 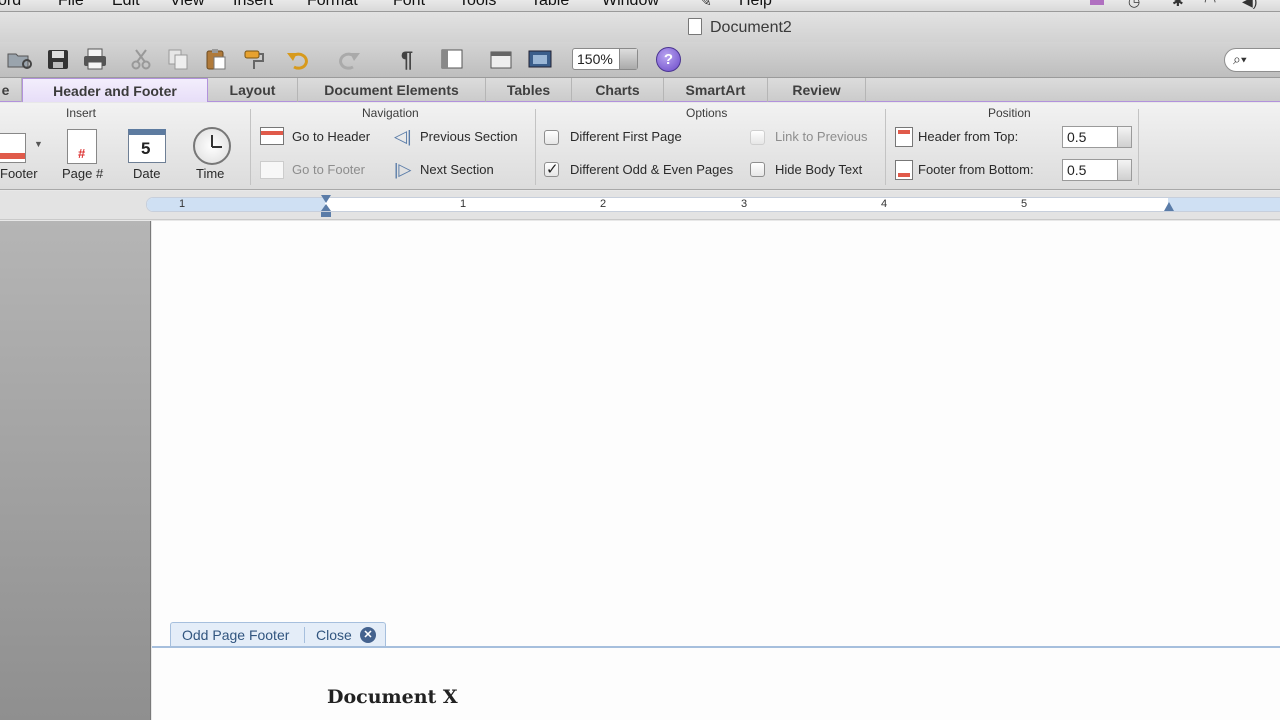 What do you see at coordinates (1009, 113) in the screenshot?
I see `group-position-title: Position` at bounding box center [1009, 113].